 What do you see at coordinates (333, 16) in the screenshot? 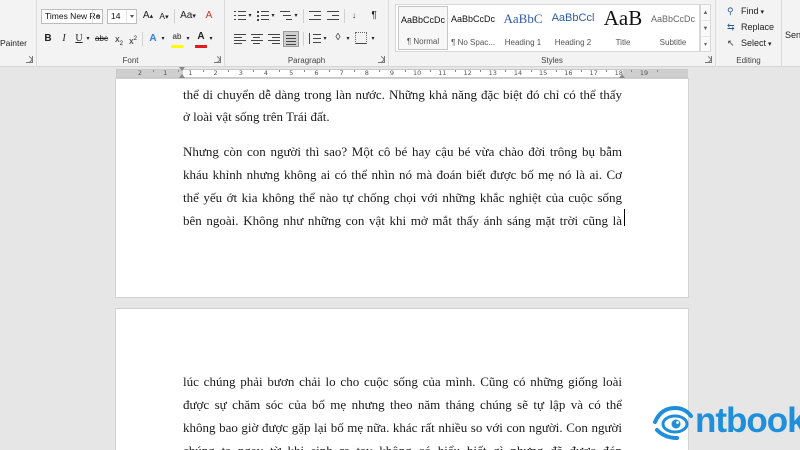
I see `increase-indent-icon` at bounding box center [333, 16].